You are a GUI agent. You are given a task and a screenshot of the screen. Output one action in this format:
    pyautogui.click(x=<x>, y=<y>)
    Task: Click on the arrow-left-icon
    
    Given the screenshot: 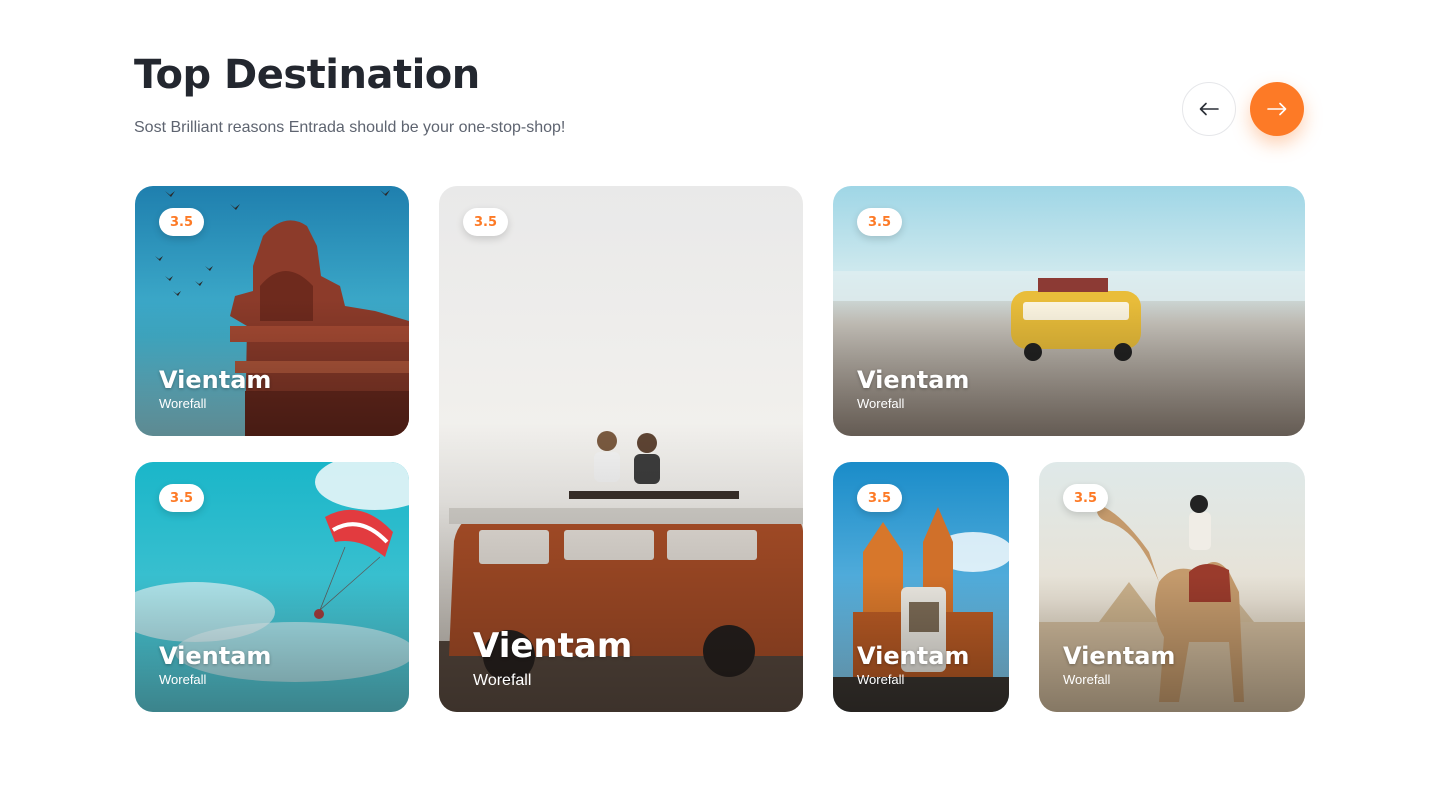 What is the action you would take?
    pyautogui.click(x=1209, y=109)
    